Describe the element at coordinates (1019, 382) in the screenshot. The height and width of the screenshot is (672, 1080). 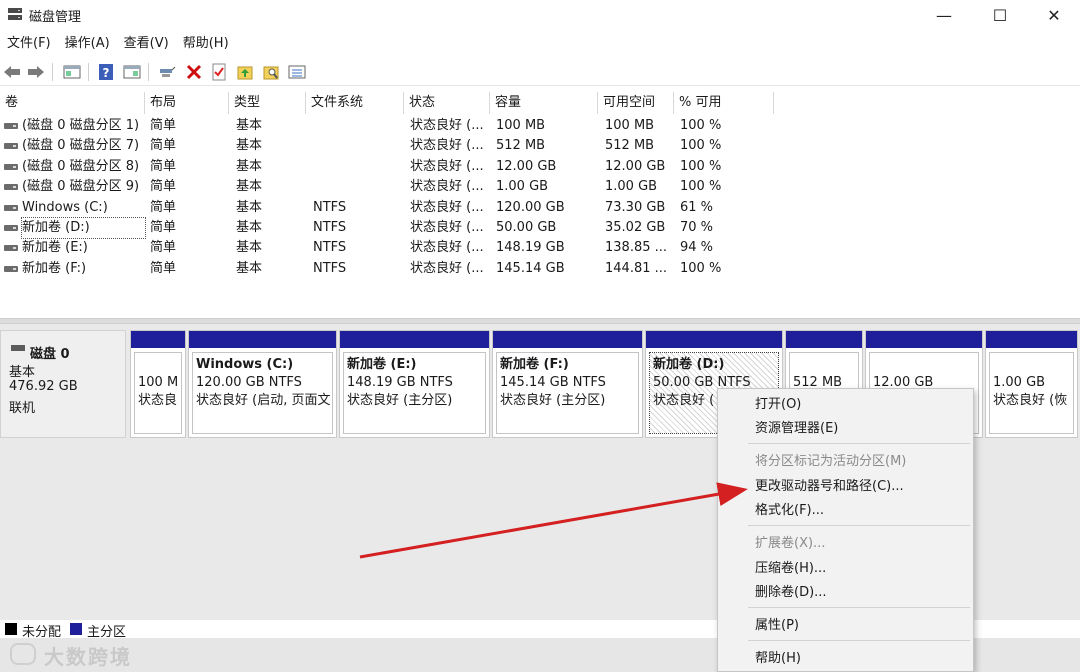
I see `partition-size: 1.00 GB` at that location.